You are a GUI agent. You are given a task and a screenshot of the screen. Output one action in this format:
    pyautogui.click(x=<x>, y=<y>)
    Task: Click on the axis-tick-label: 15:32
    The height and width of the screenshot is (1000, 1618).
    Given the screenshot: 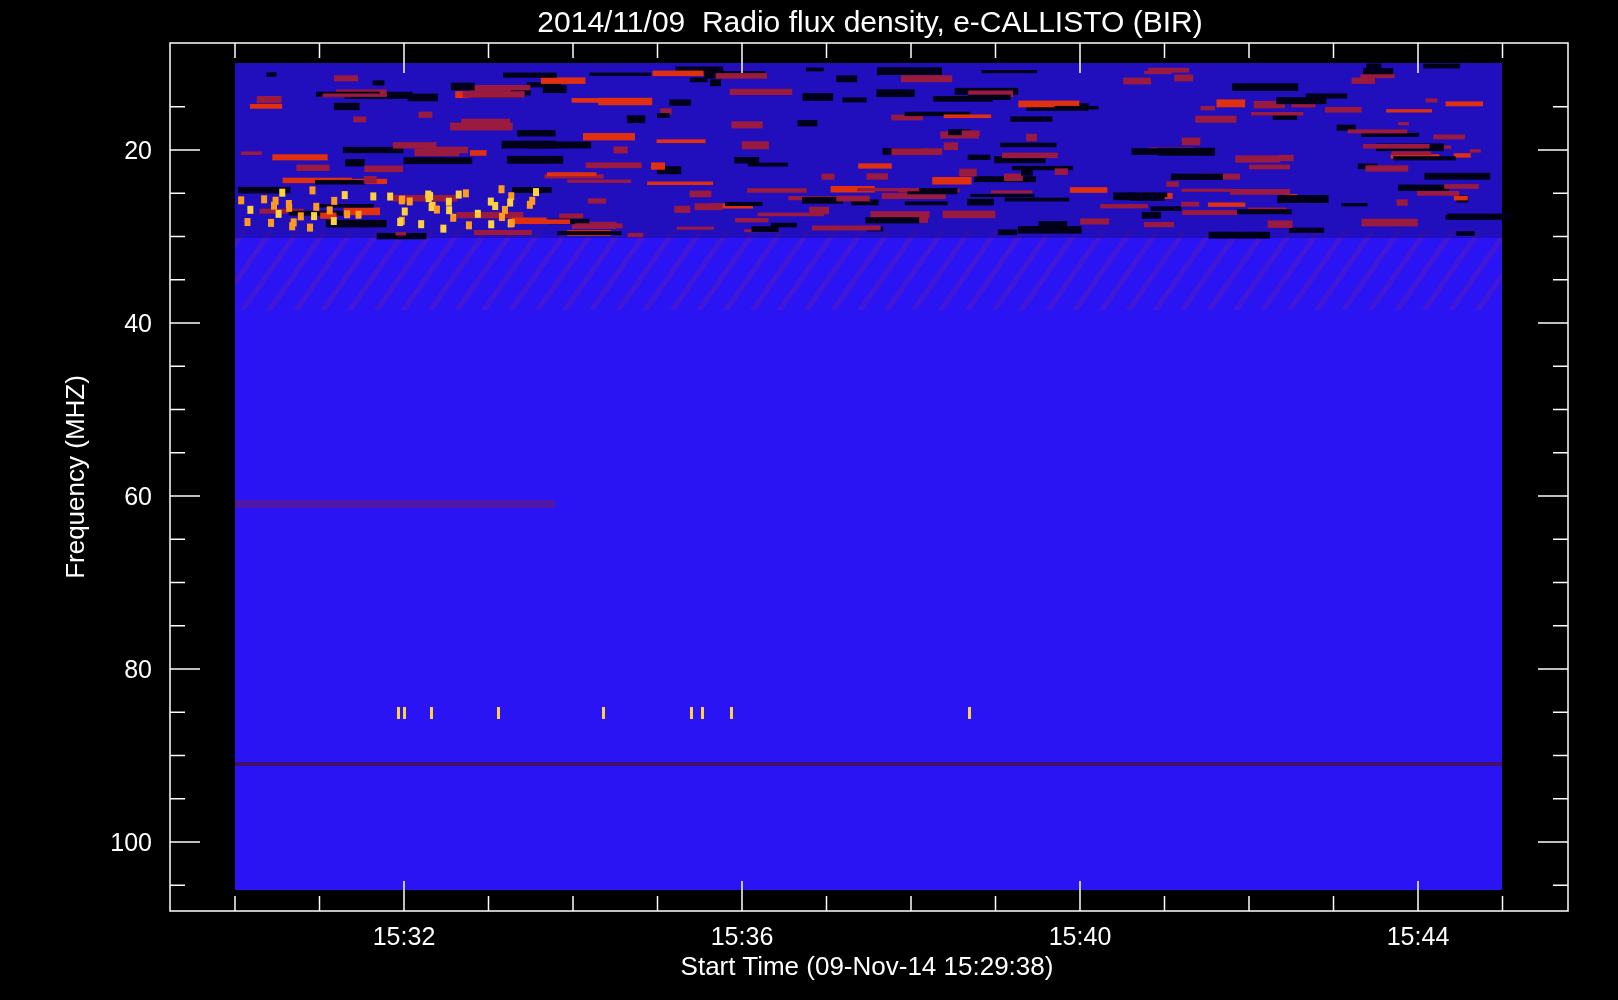 What is the action you would take?
    pyautogui.click(x=404, y=936)
    